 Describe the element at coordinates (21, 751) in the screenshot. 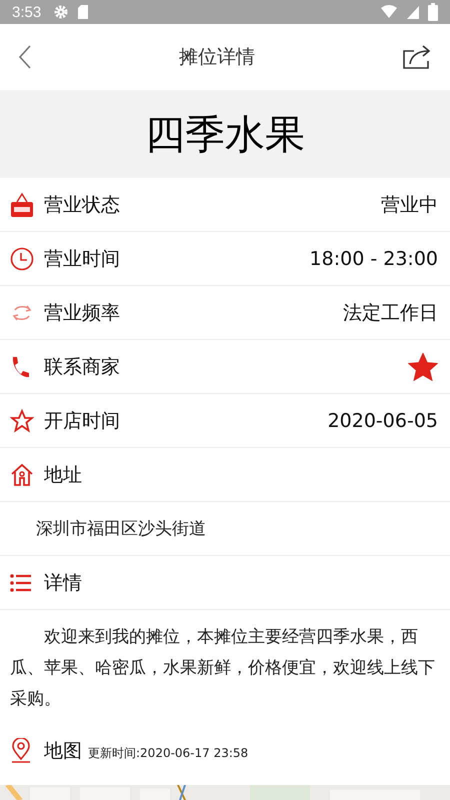

I see `location-pin-icon` at that location.